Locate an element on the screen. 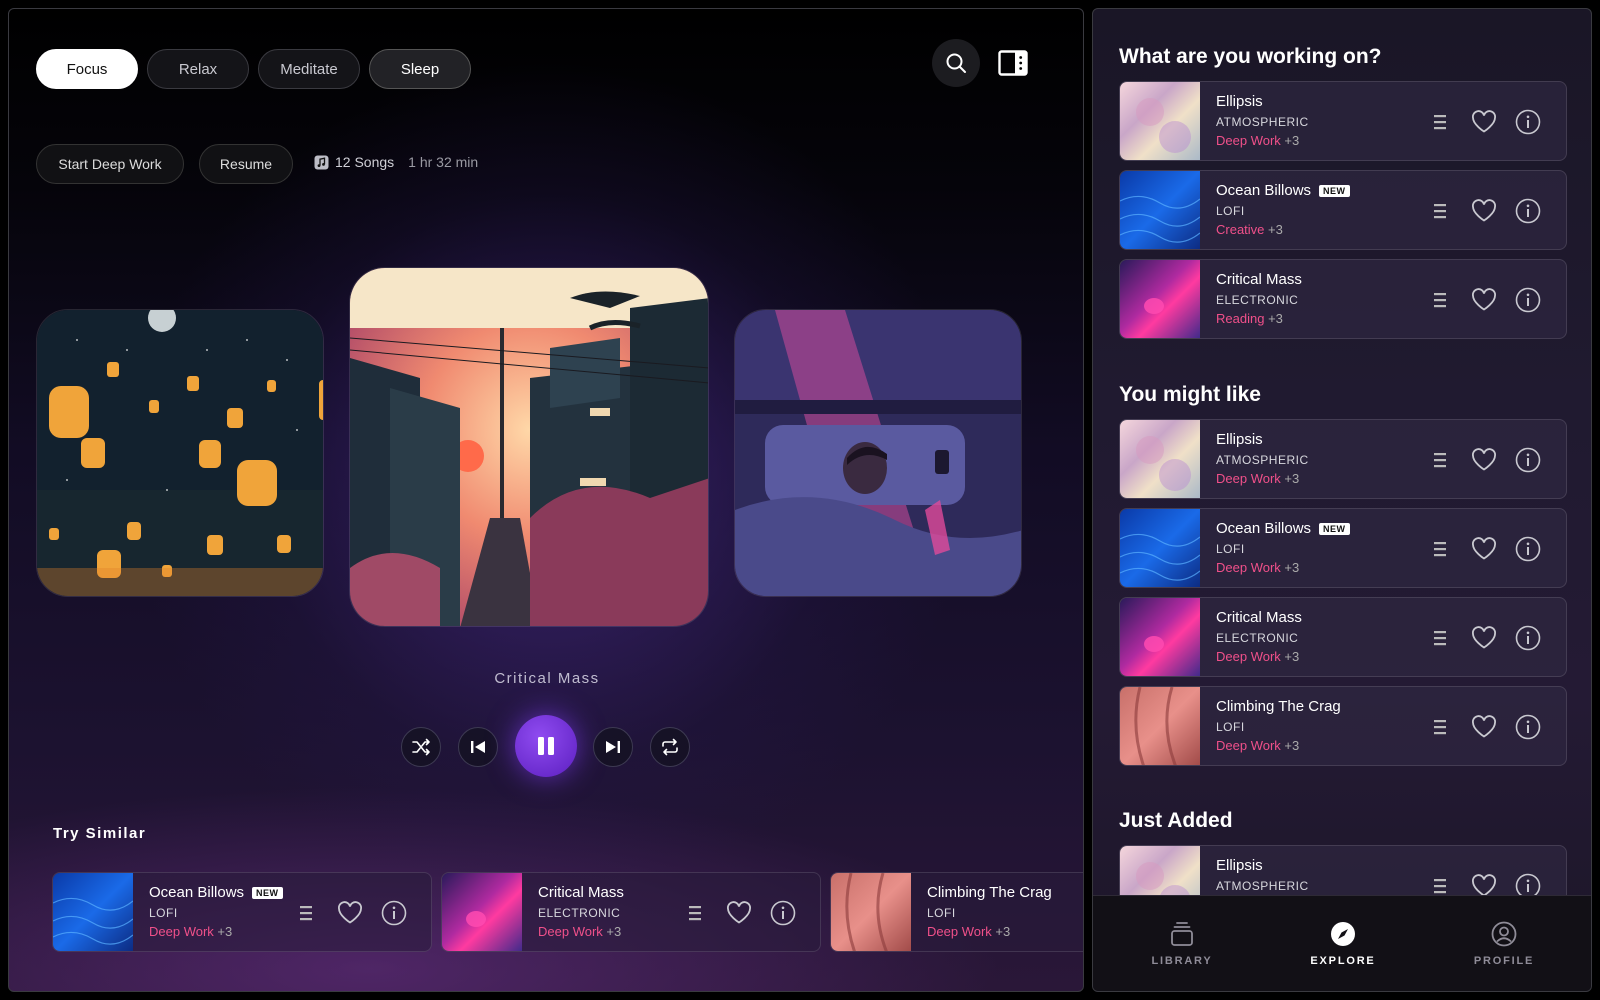  similar-card: Ocean Billows NEW LOFI Deep Work +3 is located at coordinates (242, 912).